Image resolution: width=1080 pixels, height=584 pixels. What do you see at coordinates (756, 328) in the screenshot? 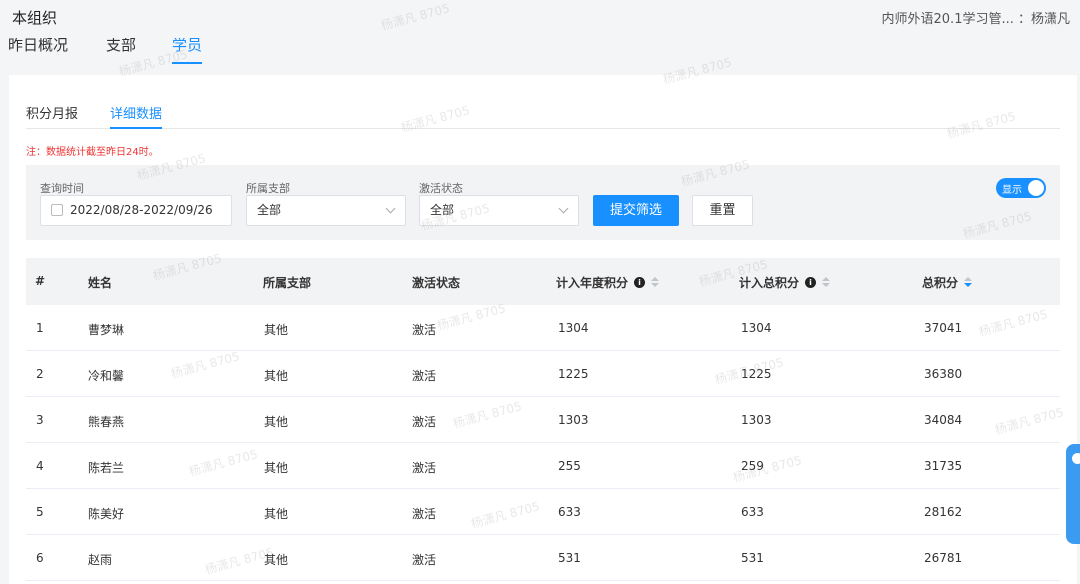
I see `cell-counted-total: 1304` at bounding box center [756, 328].